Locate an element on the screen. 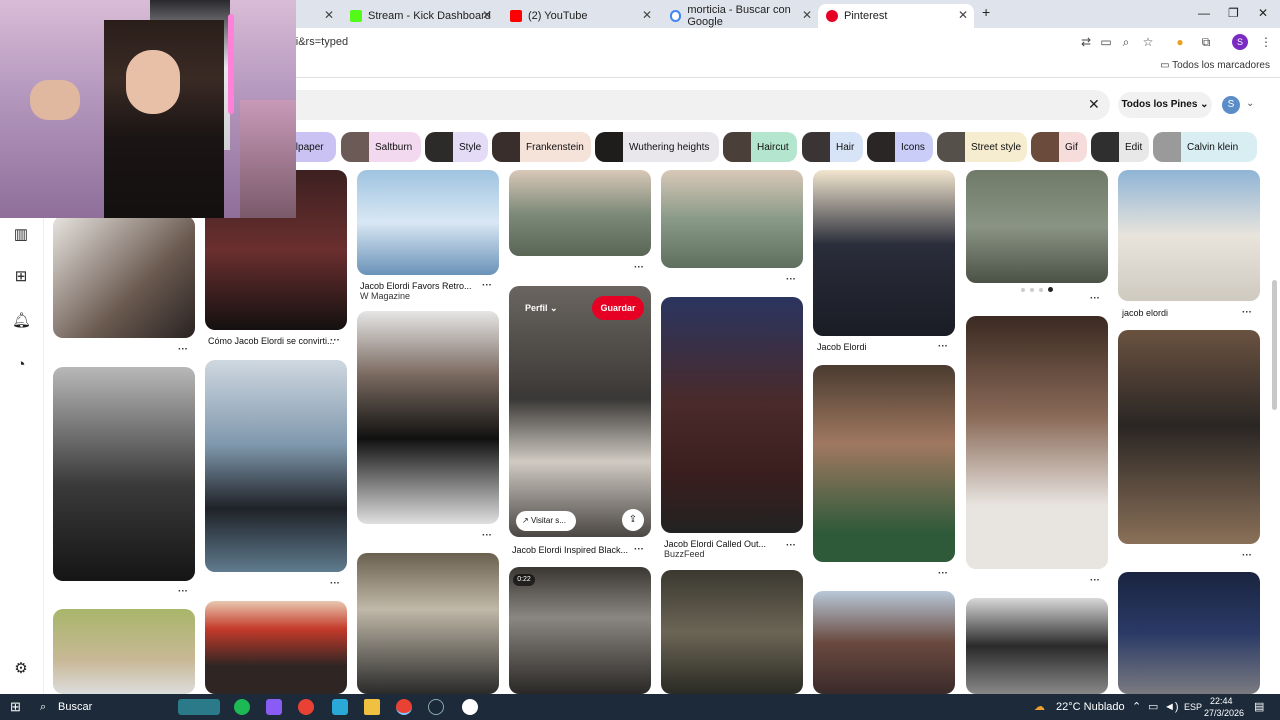  chip-frankenstein: Frankenstein is located at coordinates (541, 147).